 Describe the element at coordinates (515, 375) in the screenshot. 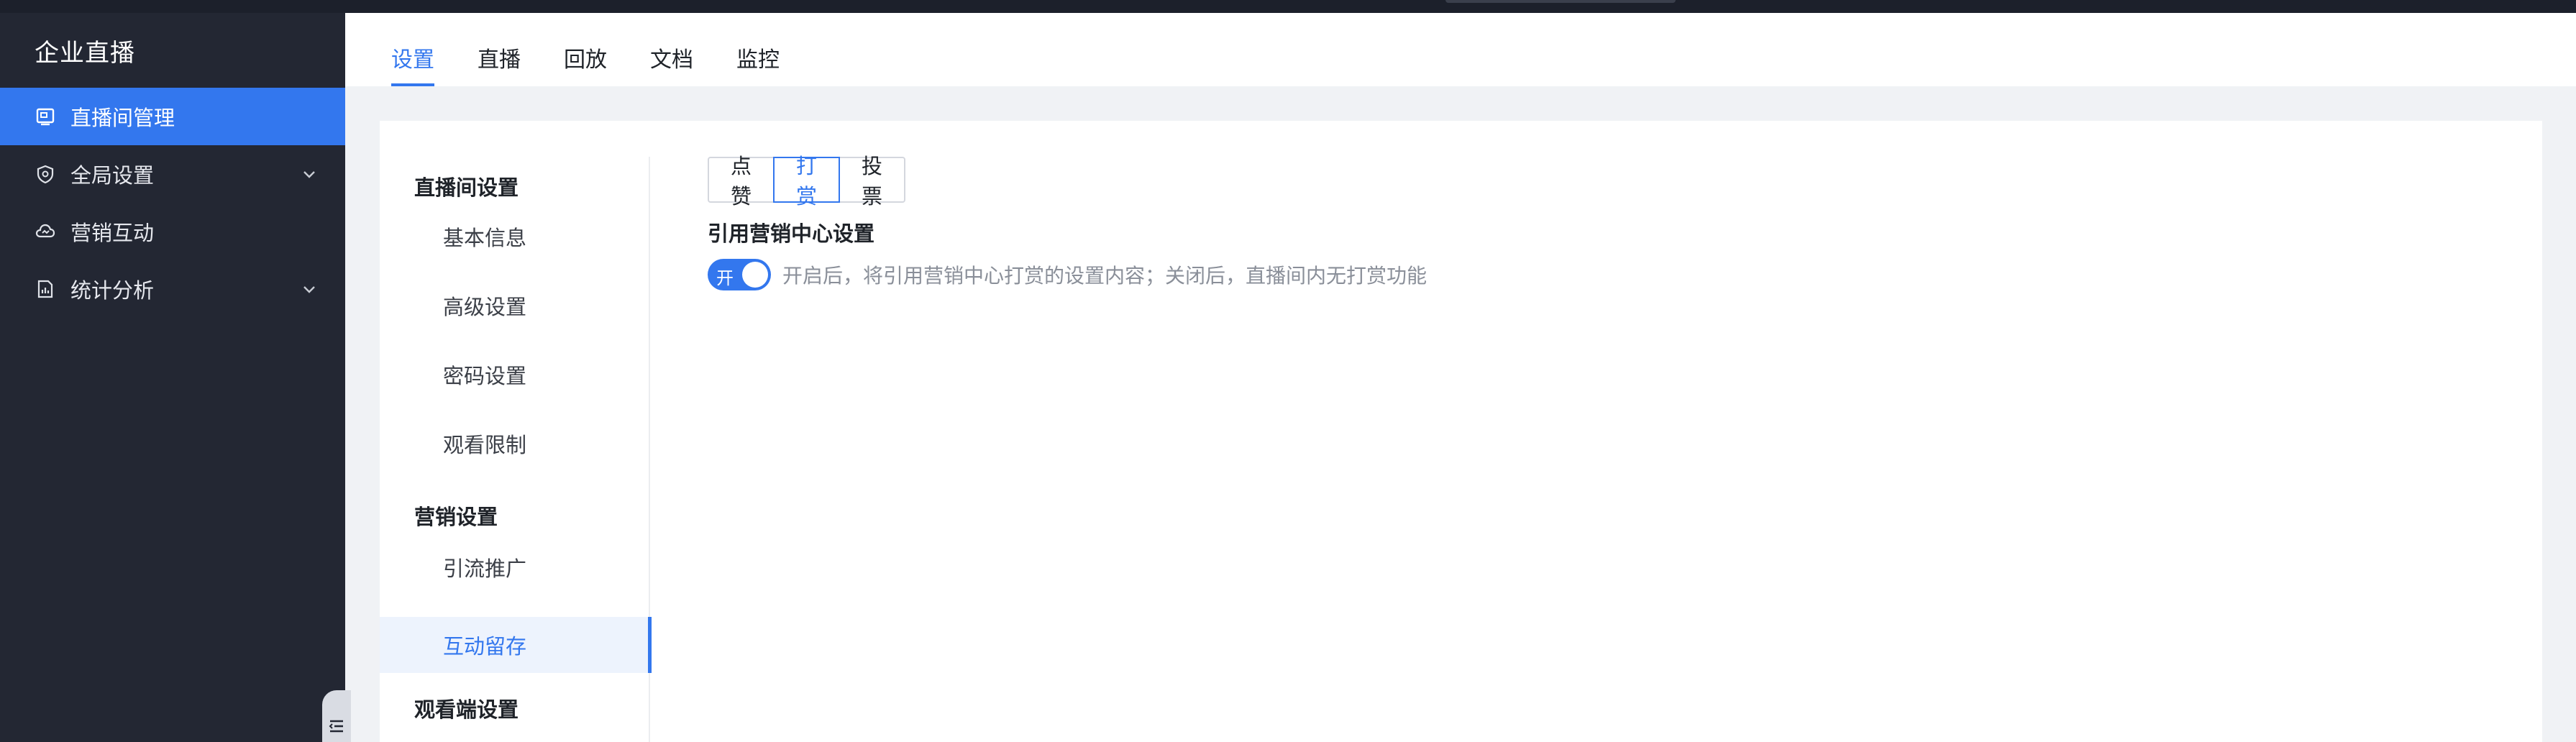

I see `subnav-item-password-settings: 密码设置` at that location.